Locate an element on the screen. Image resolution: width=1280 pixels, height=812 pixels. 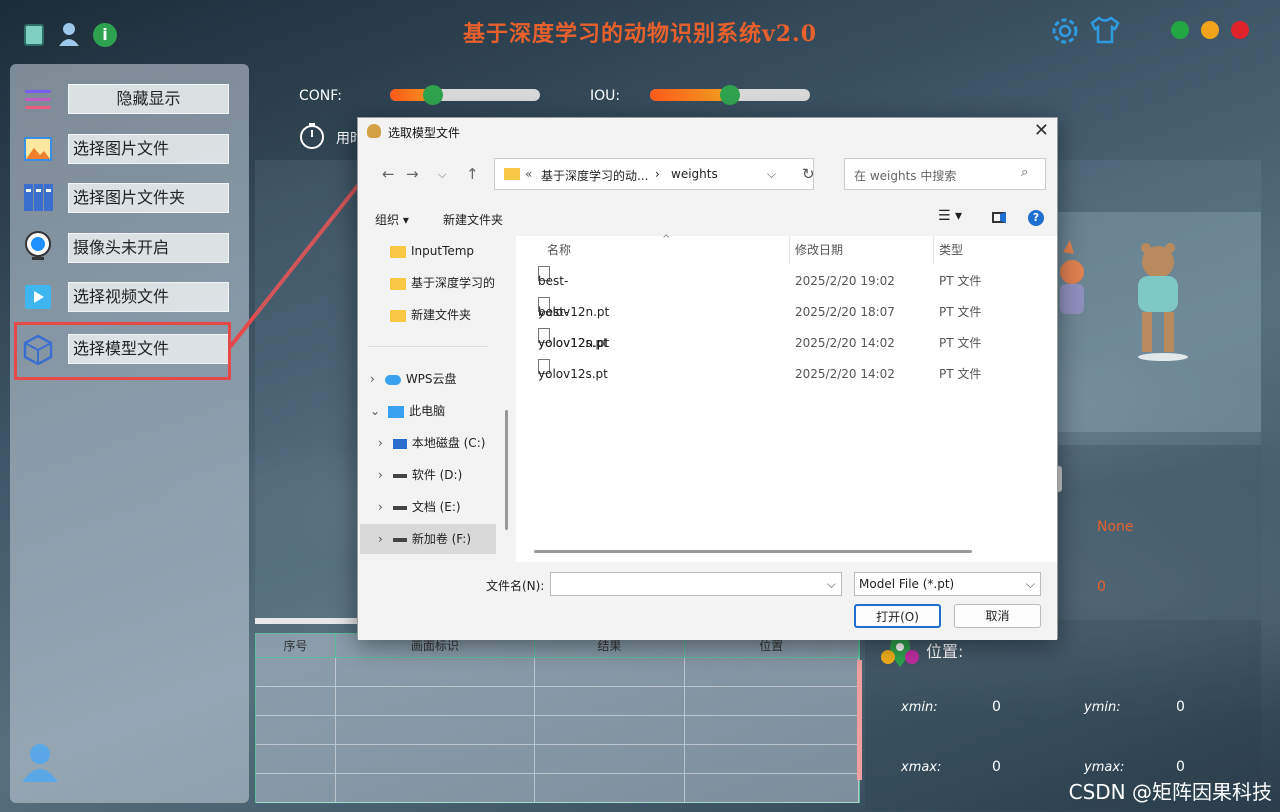
file-row: yolov12s.pt 2025/2/20 14:02 PT 文件 is located at coordinates (786, 374).